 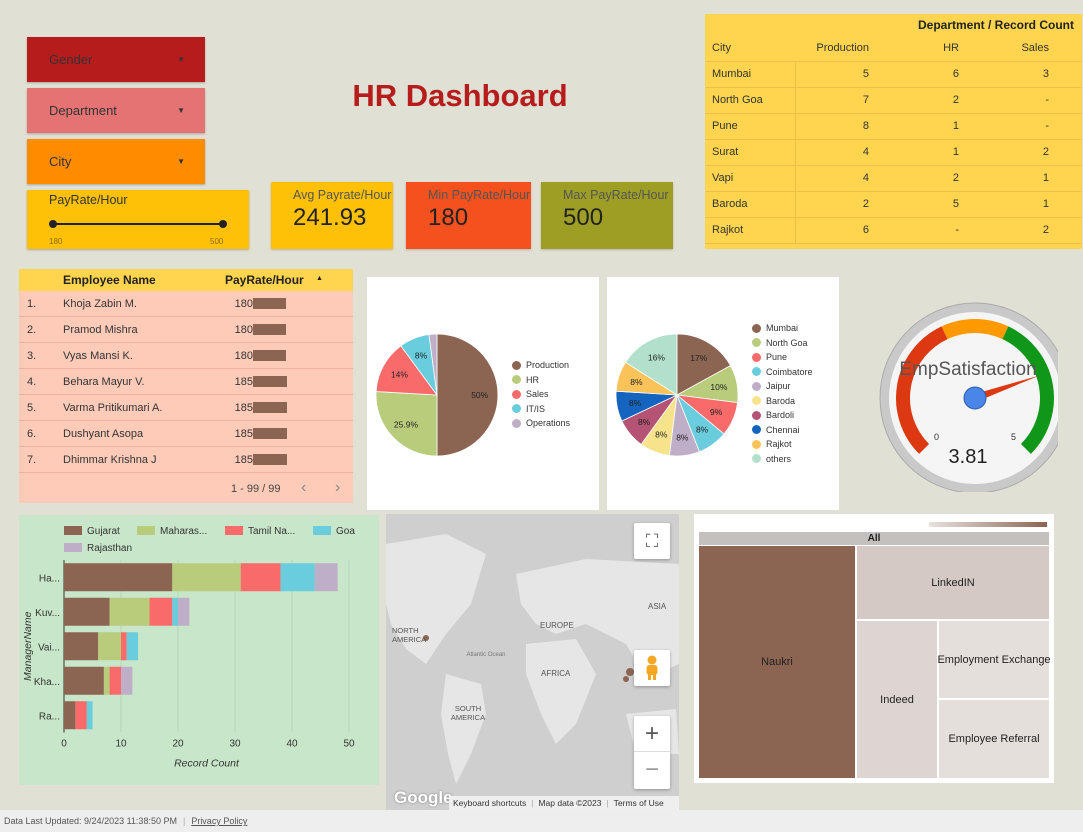 What do you see at coordinates (186, 408) in the screenshot?
I see `employee-row: 5. Varma Pritikumari A. 185` at bounding box center [186, 408].